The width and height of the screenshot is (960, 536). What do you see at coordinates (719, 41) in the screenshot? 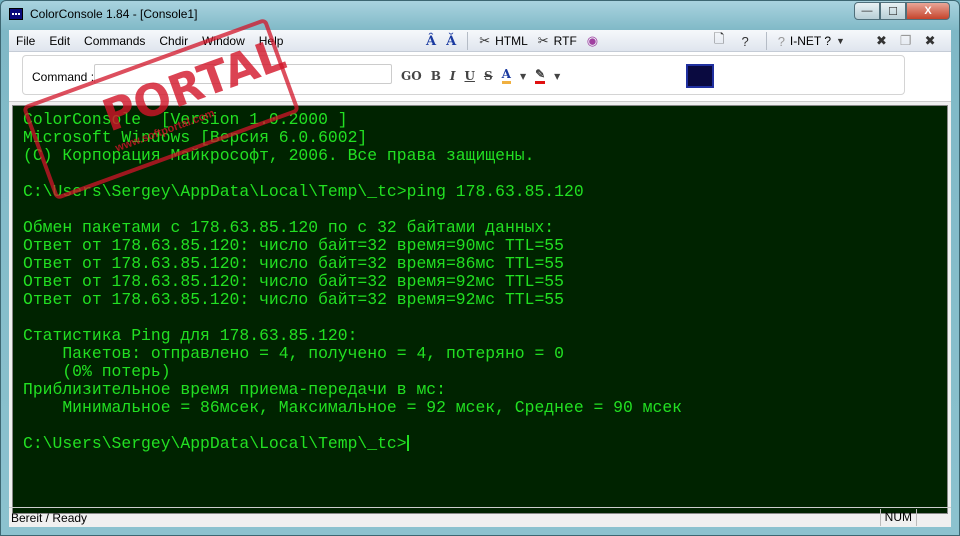
I see `new-document-icon: 🗋` at bounding box center [719, 41].